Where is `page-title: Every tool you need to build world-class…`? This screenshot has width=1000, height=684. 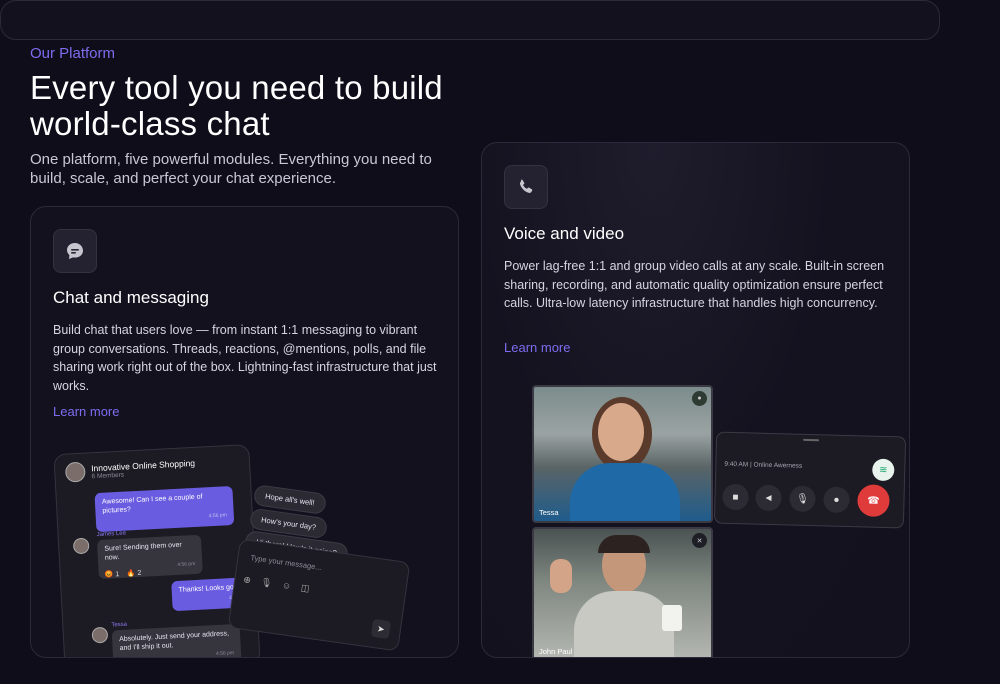 page-title: Every tool you need to build world-class… is located at coordinates (236, 106).